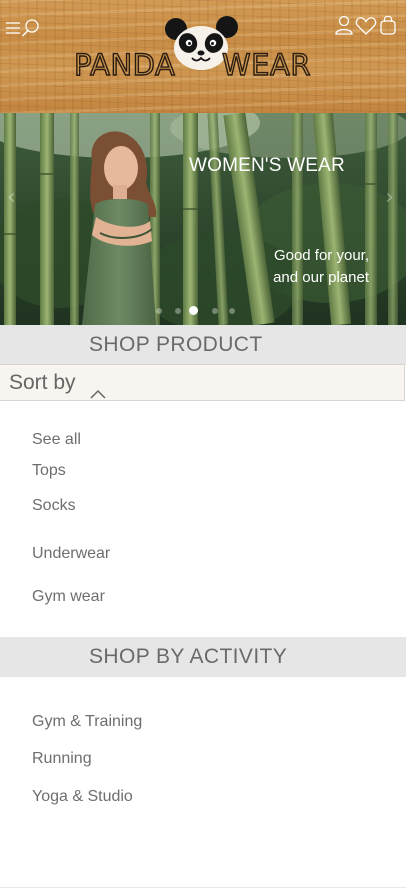  I want to click on shop-activity-header: SHOP BY ACTIVITY, so click(203, 657).